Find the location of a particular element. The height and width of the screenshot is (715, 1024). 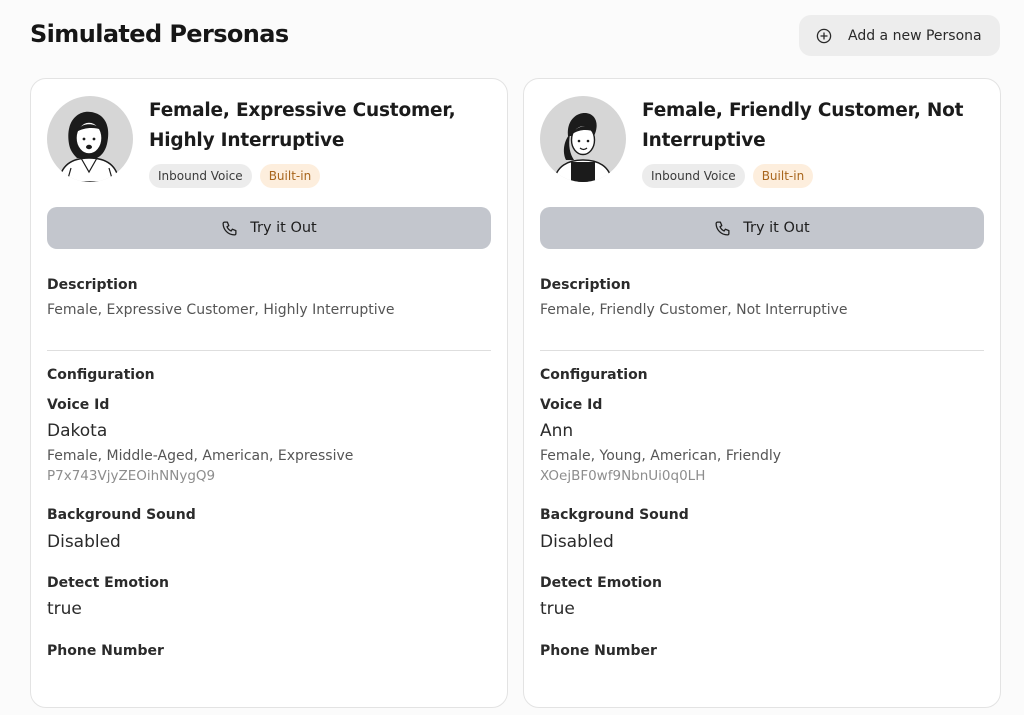

add-persona-label: Add a new Persona is located at coordinates (915, 35).